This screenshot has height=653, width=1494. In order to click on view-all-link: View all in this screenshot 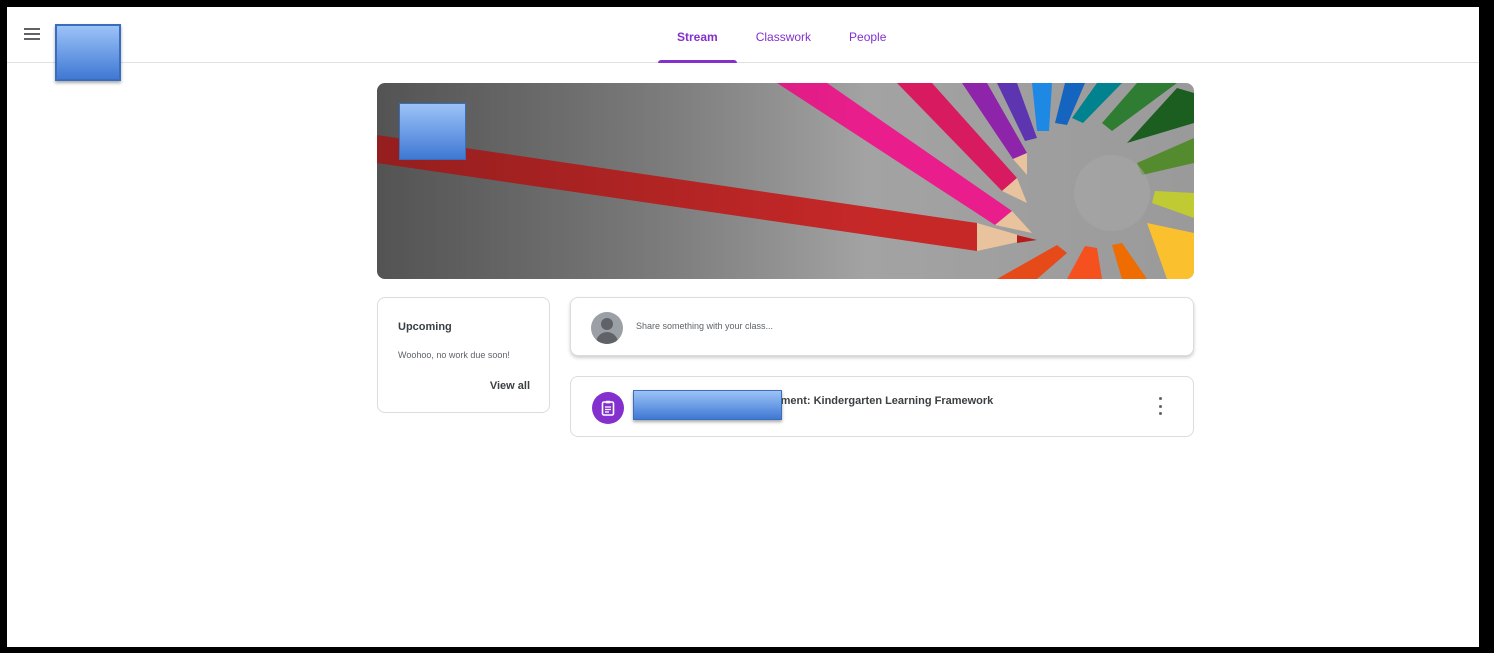, I will do `click(510, 386)`.